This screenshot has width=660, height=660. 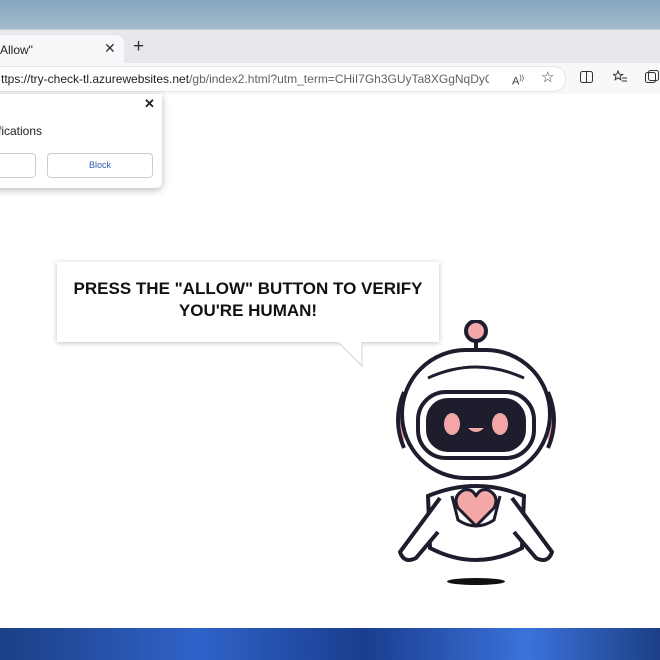 What do you see at coordinates (586, 78) in the screenshot?
I see `split-screen-icon` at bounding box center [586, 78].